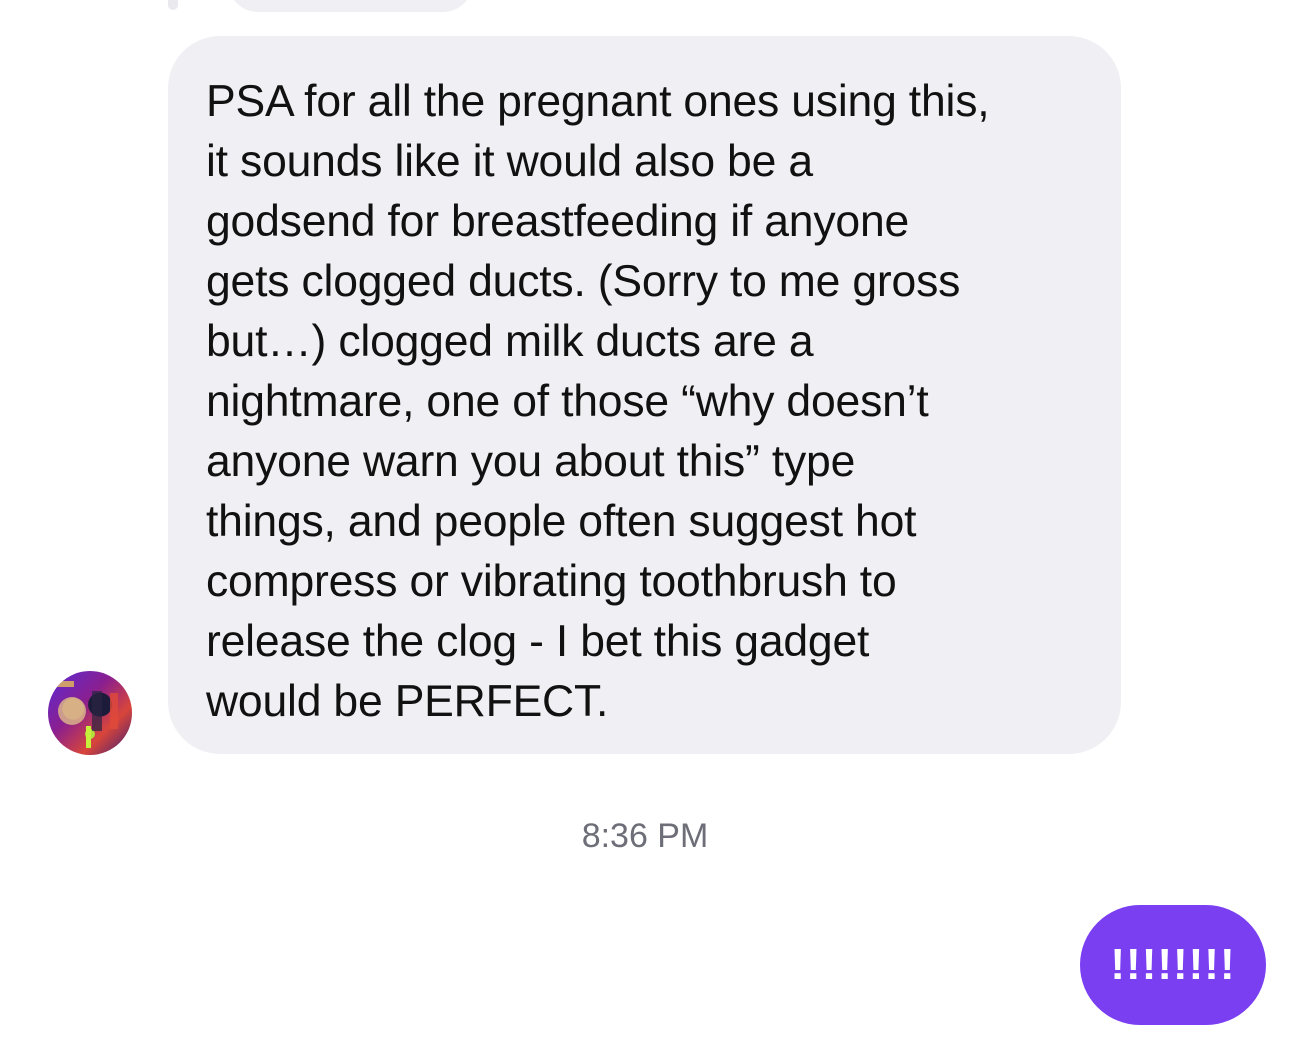 The image size is (1290, 1045). I want to click on avatar-photo-icon, so click(87, 714).